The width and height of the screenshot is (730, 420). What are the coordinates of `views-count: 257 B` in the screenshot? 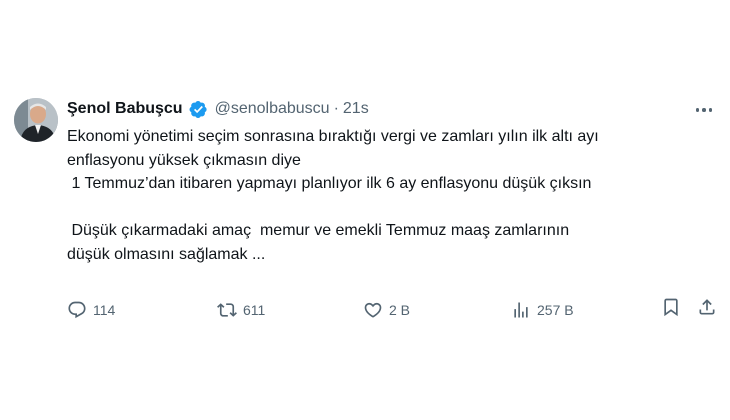 It's located at (555, 310).